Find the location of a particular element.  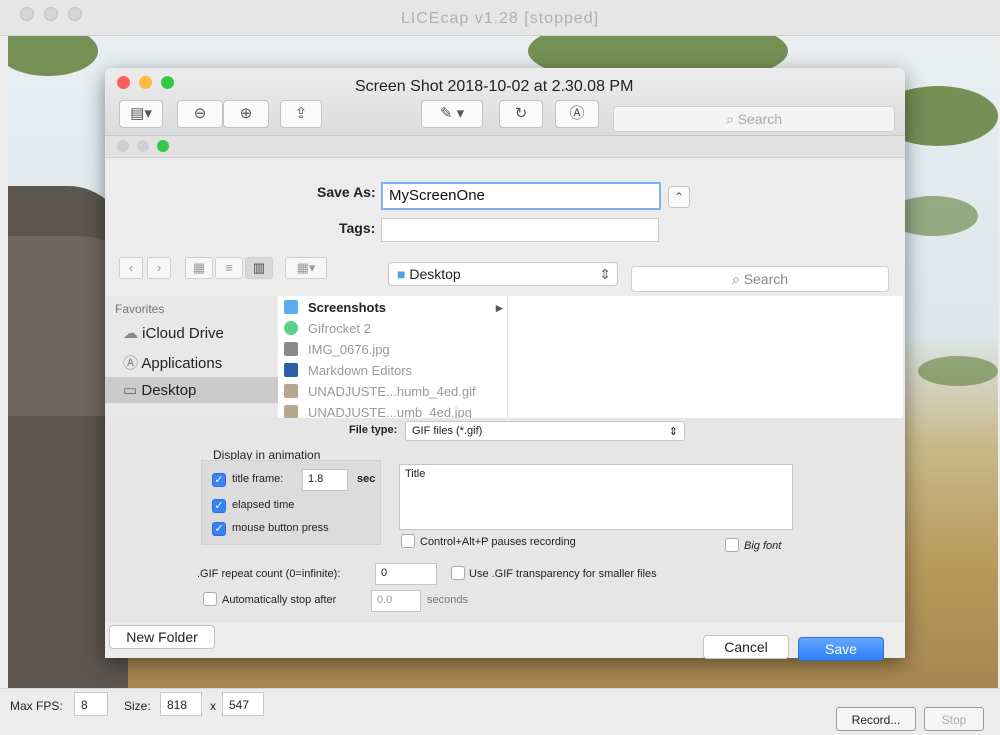

document-title: Screen Shot 2018-10-02 at 2.30.08 PM is located at coordinates (494, 86).